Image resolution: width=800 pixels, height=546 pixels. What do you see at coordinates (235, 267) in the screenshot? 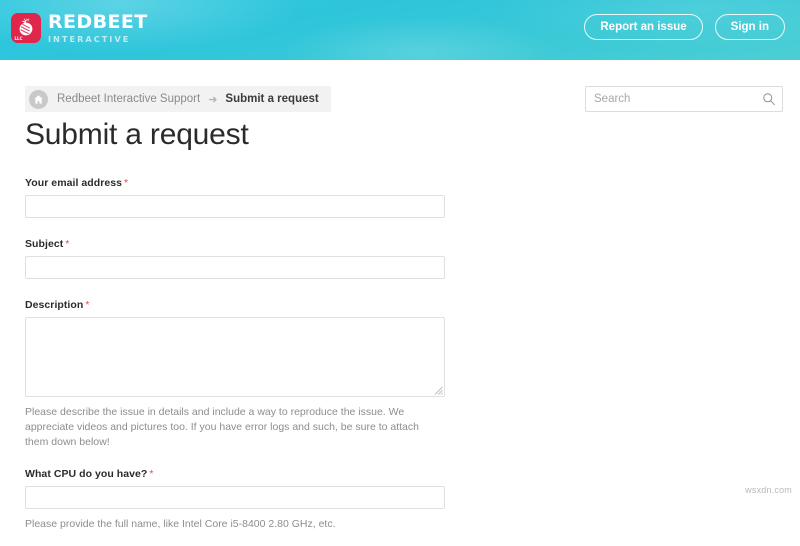
I see `subject-field` at bounding box center [235, 267].